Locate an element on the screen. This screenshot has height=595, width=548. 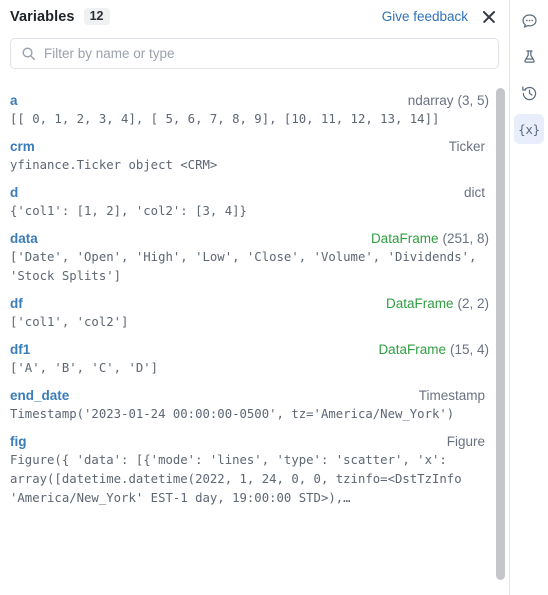
variable-name: end_date is located at coordinates (40, 396).